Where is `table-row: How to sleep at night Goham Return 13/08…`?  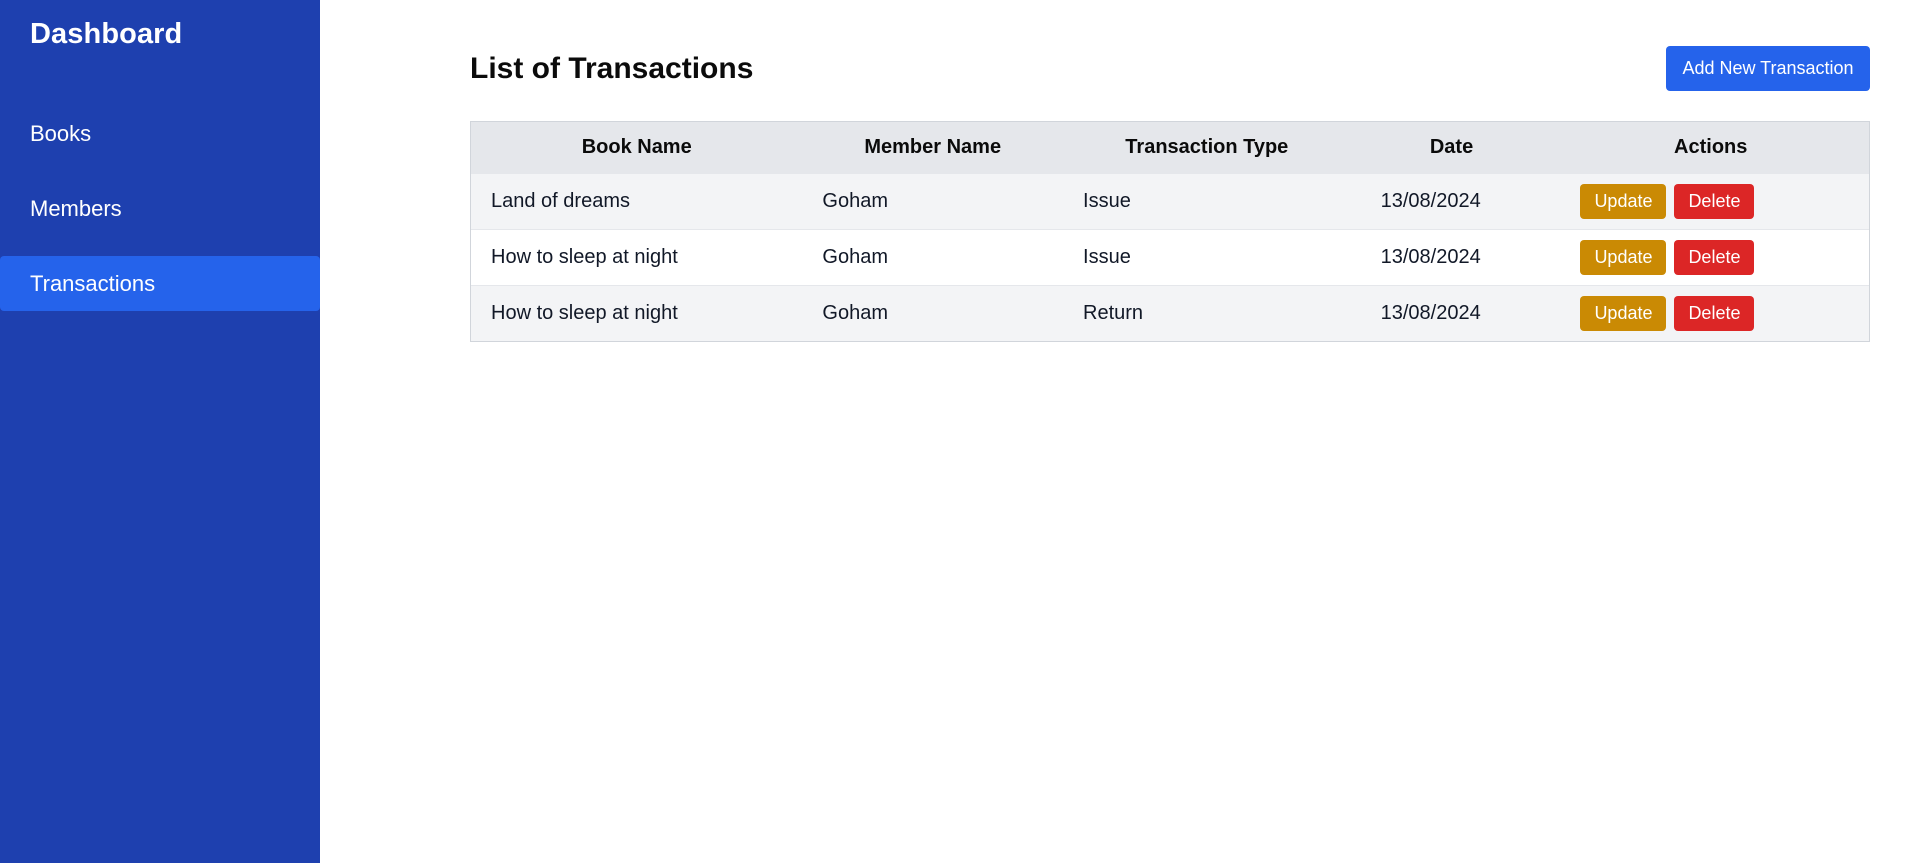
table-row: How to sleep at night Goham Return 13/08… is located at coordinates (1170, 313).